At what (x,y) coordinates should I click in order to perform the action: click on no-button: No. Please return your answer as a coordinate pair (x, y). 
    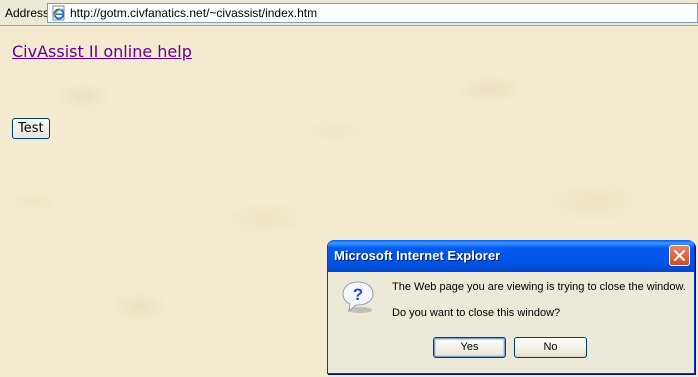
    Looking at the image, I should click on (550, 347).